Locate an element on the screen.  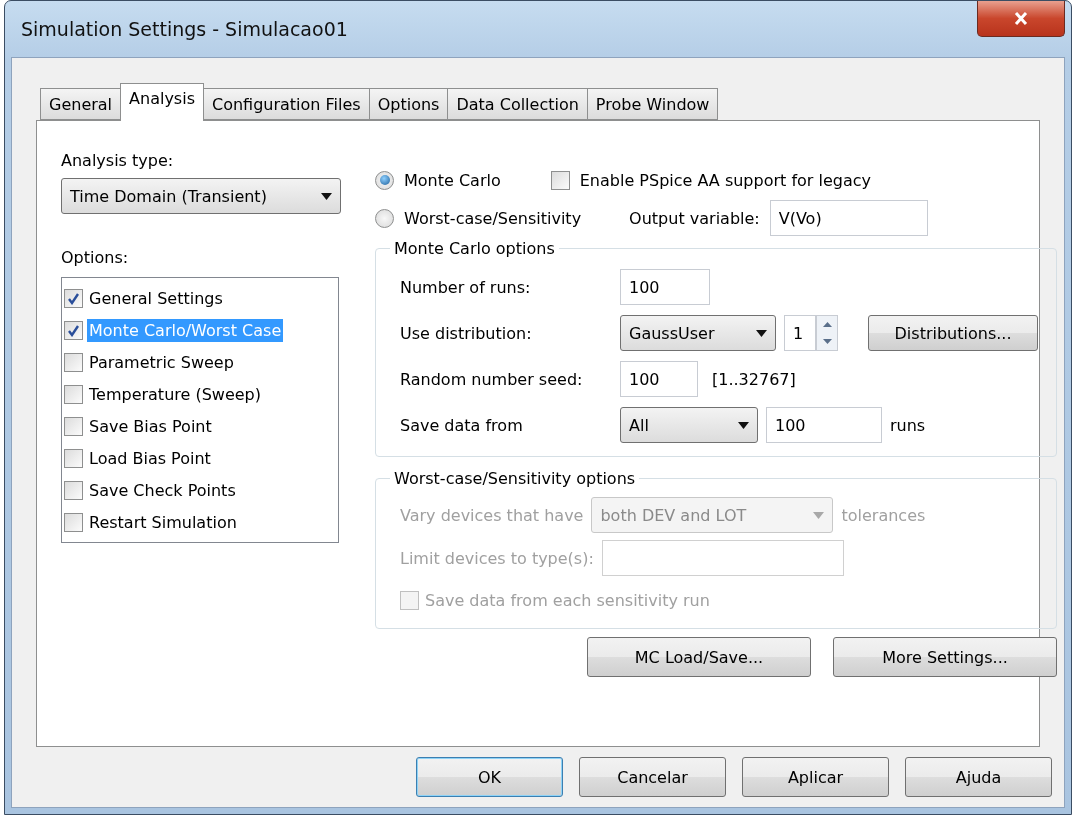
dialog-button: Aplicar is located at coordinates (815, 777).